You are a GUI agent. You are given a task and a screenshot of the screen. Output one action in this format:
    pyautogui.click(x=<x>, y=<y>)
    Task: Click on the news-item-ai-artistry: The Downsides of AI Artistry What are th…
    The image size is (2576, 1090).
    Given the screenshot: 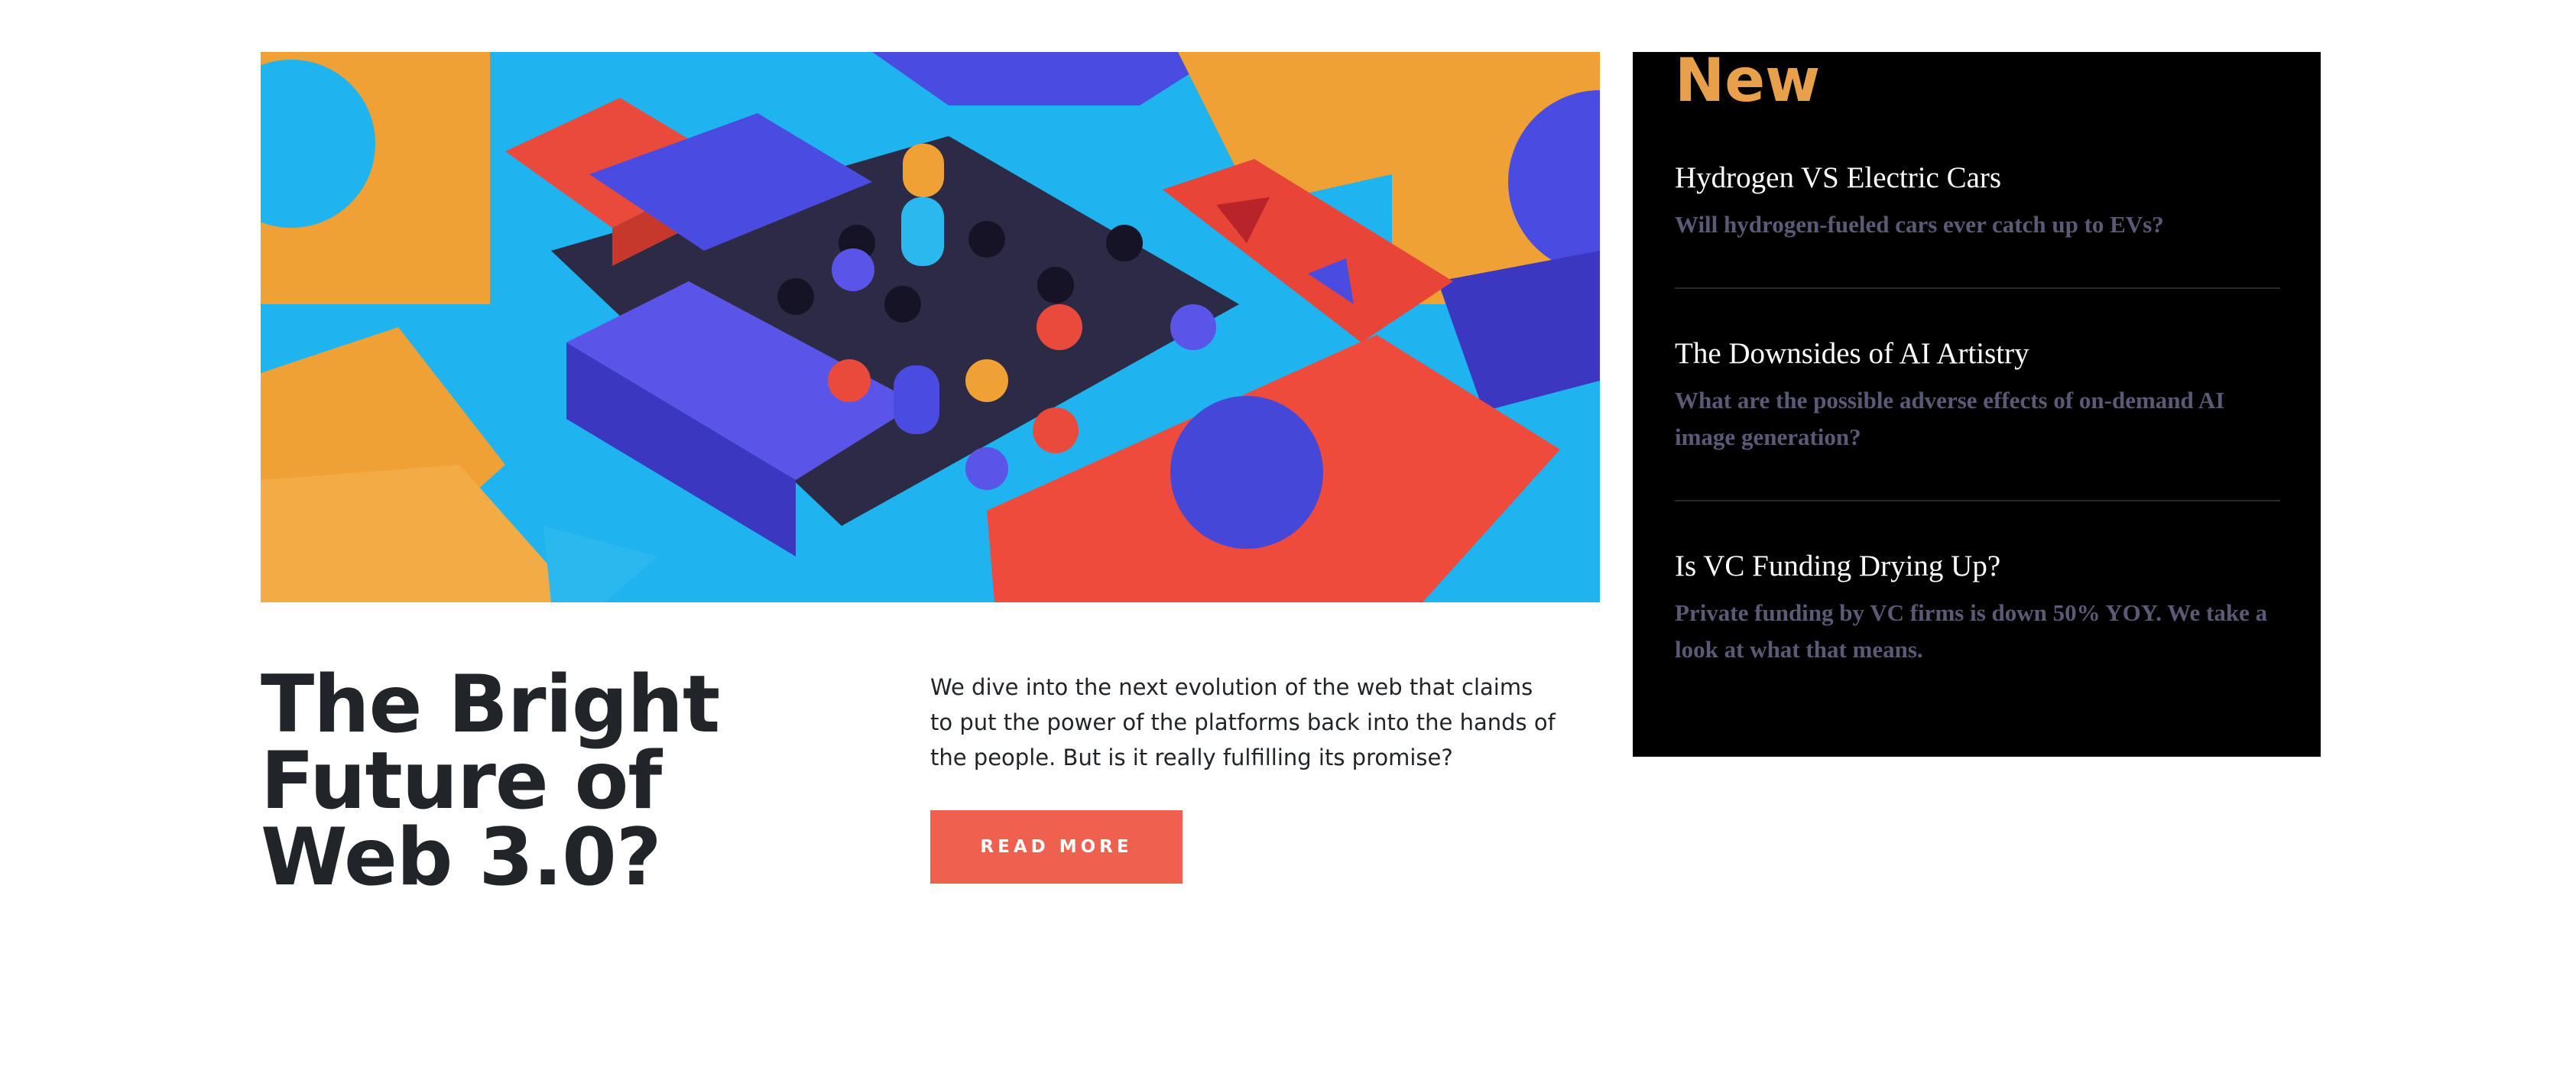 What is the action you would take?
    pyautogui.click(x=1977, y=395)
    